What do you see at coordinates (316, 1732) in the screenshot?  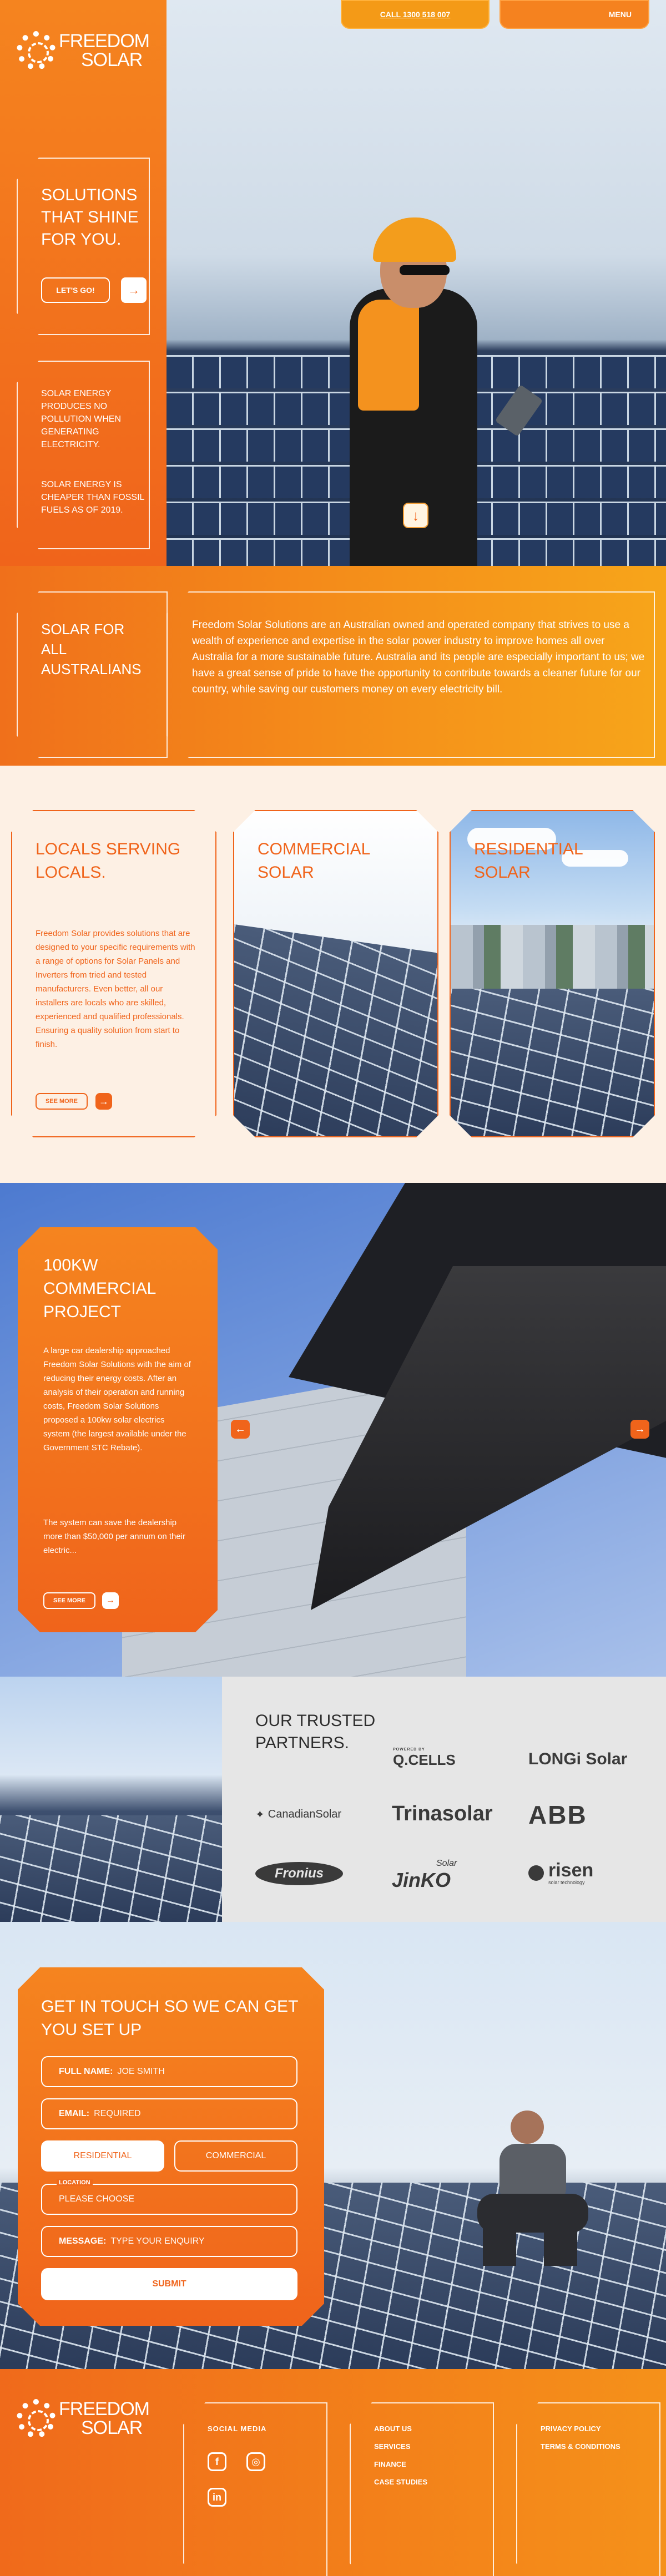 I see `partners-title: OUR TRUSTED PARTNERS.` at bounding box center [316, 1732].